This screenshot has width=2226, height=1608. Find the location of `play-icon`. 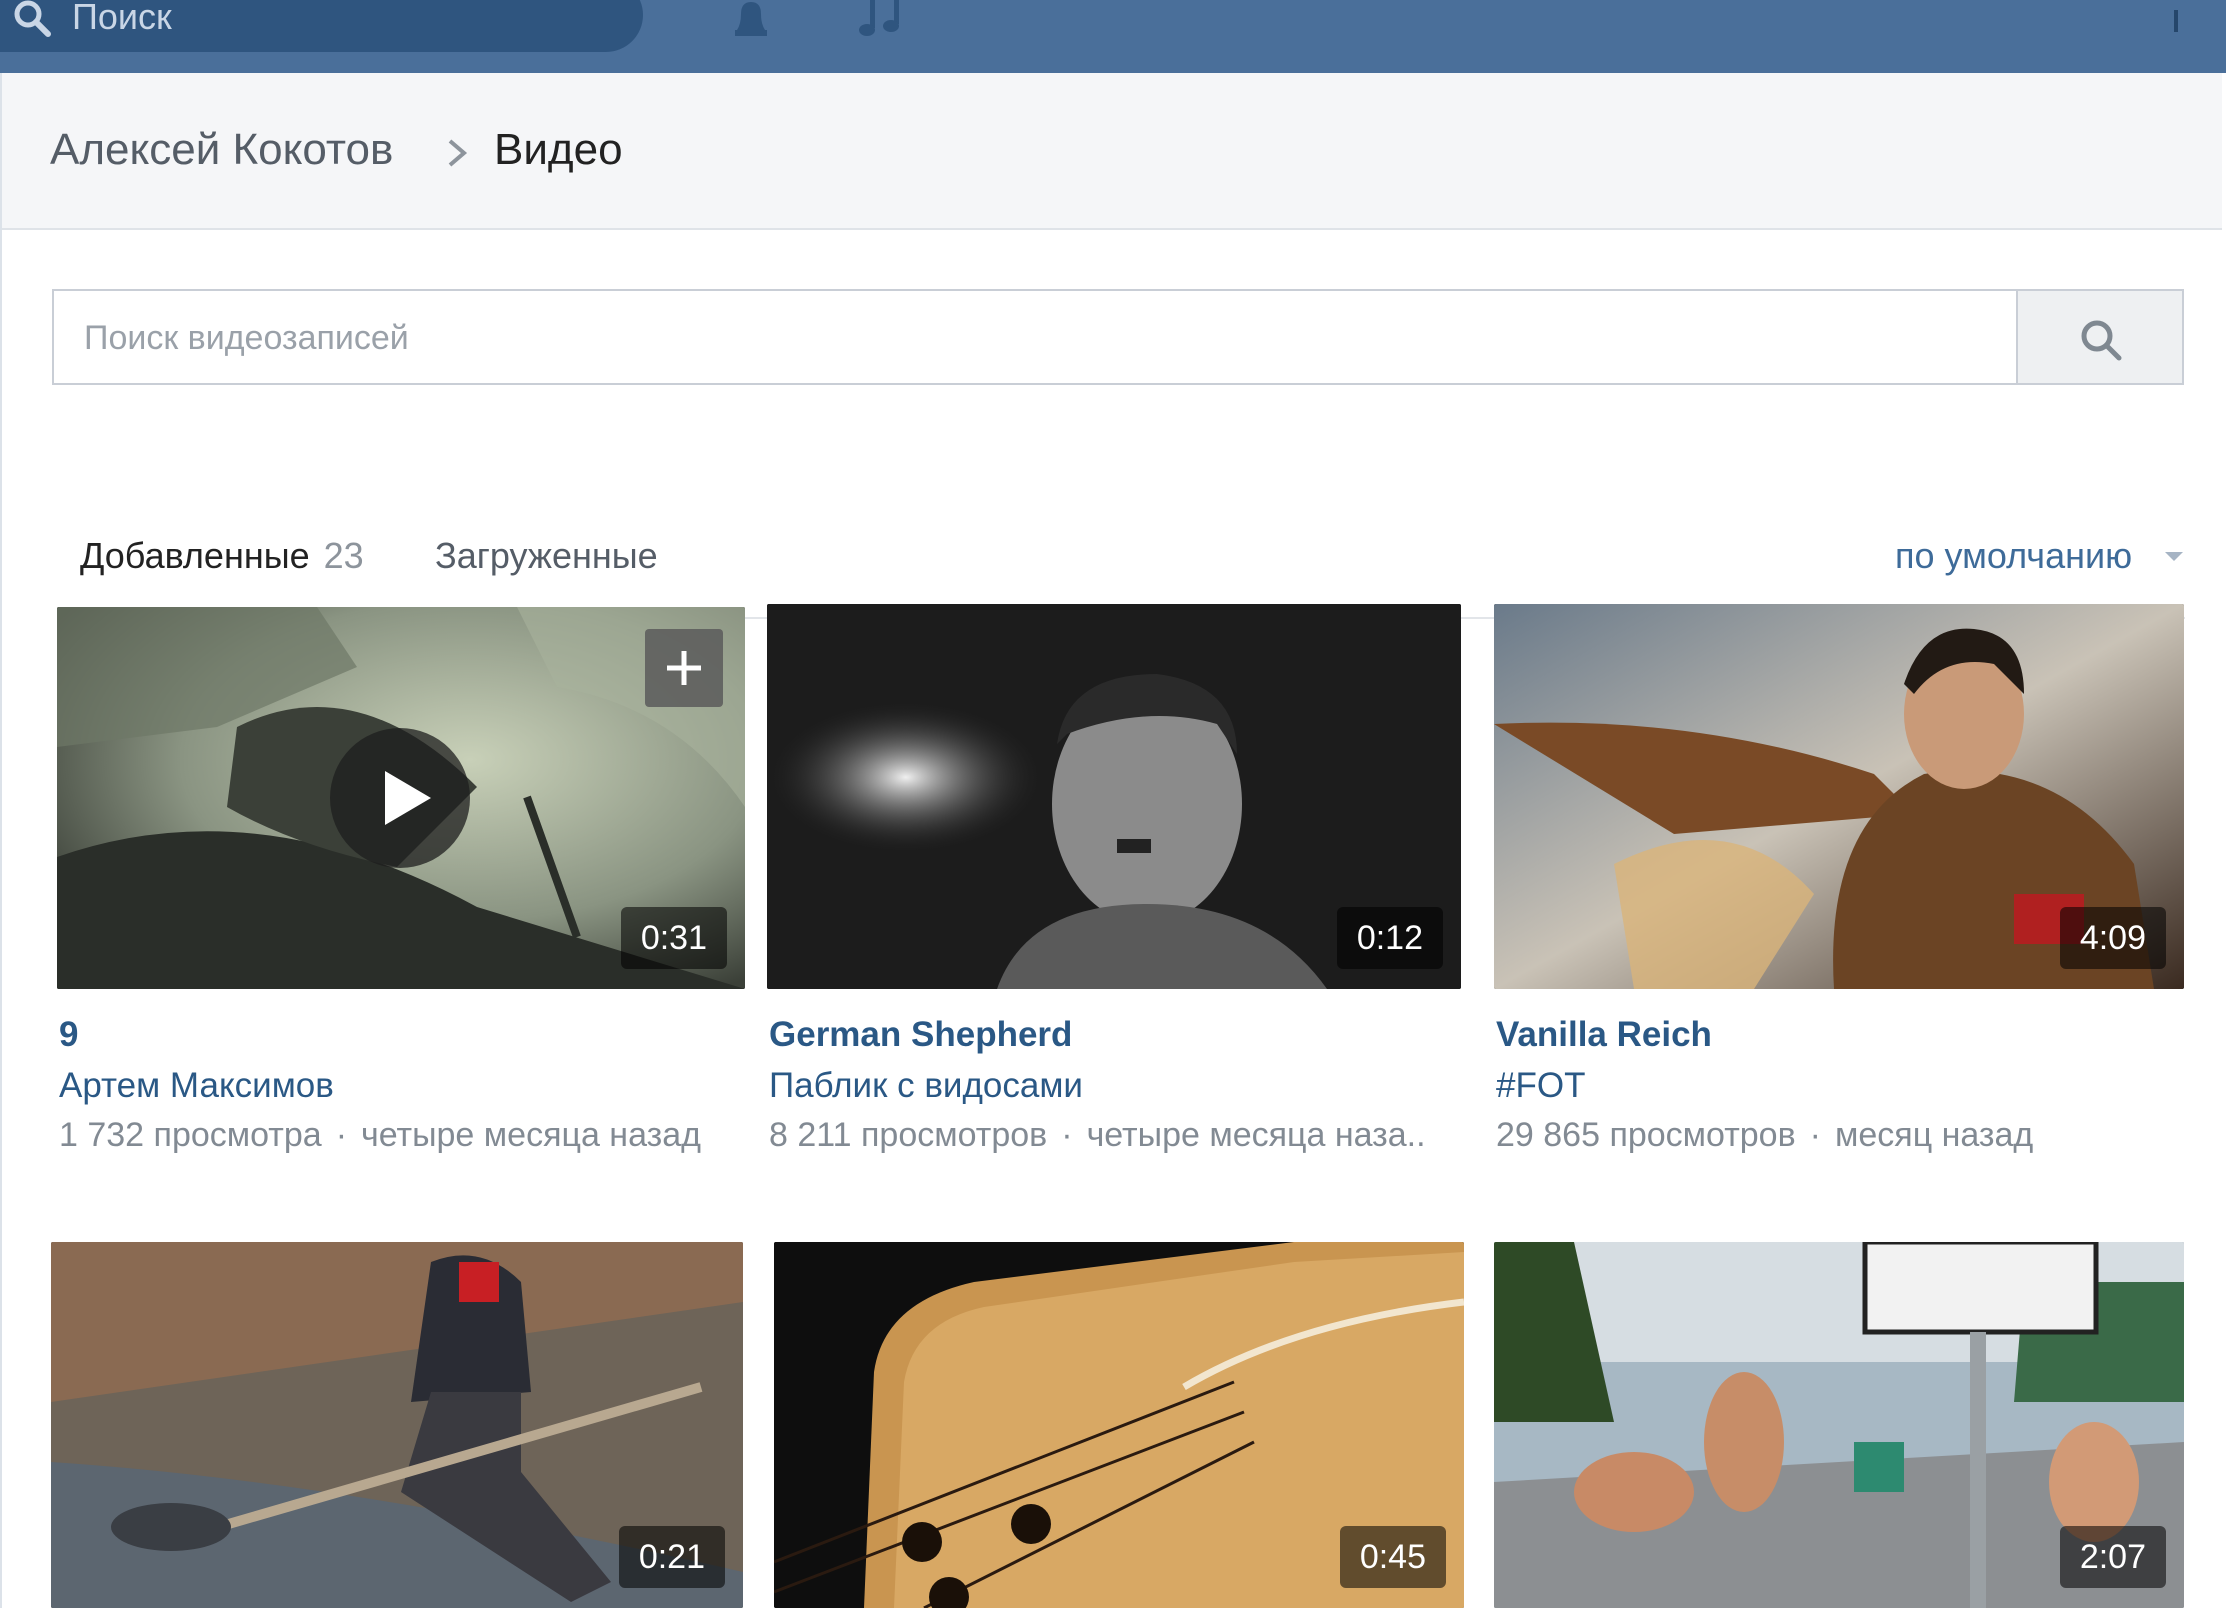

play-icon is located at coordinates (400, 798).